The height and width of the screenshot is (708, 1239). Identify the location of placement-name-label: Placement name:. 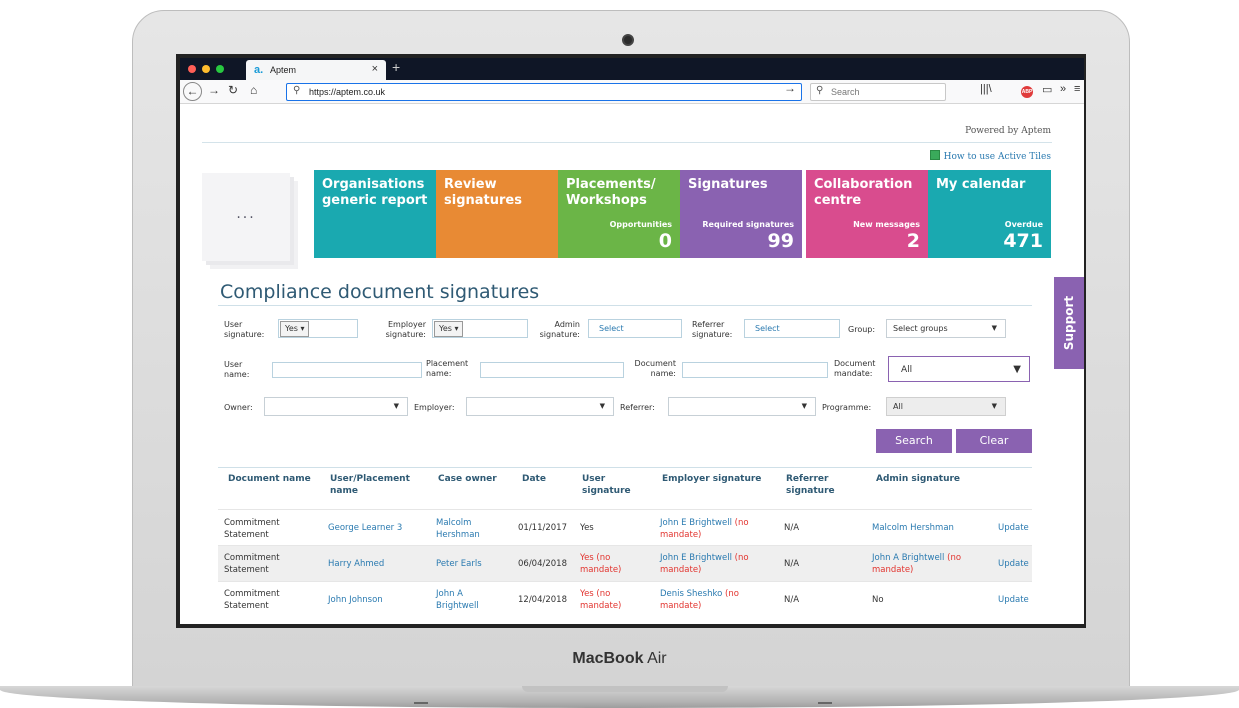
(447, 368).